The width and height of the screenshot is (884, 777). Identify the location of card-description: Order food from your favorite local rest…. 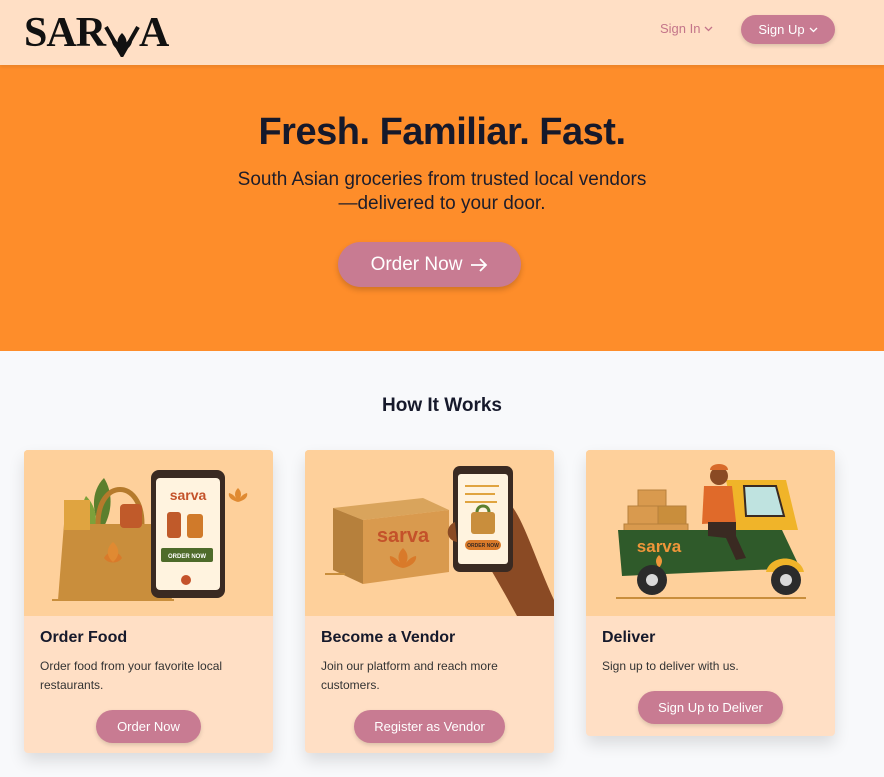
(131, 675).